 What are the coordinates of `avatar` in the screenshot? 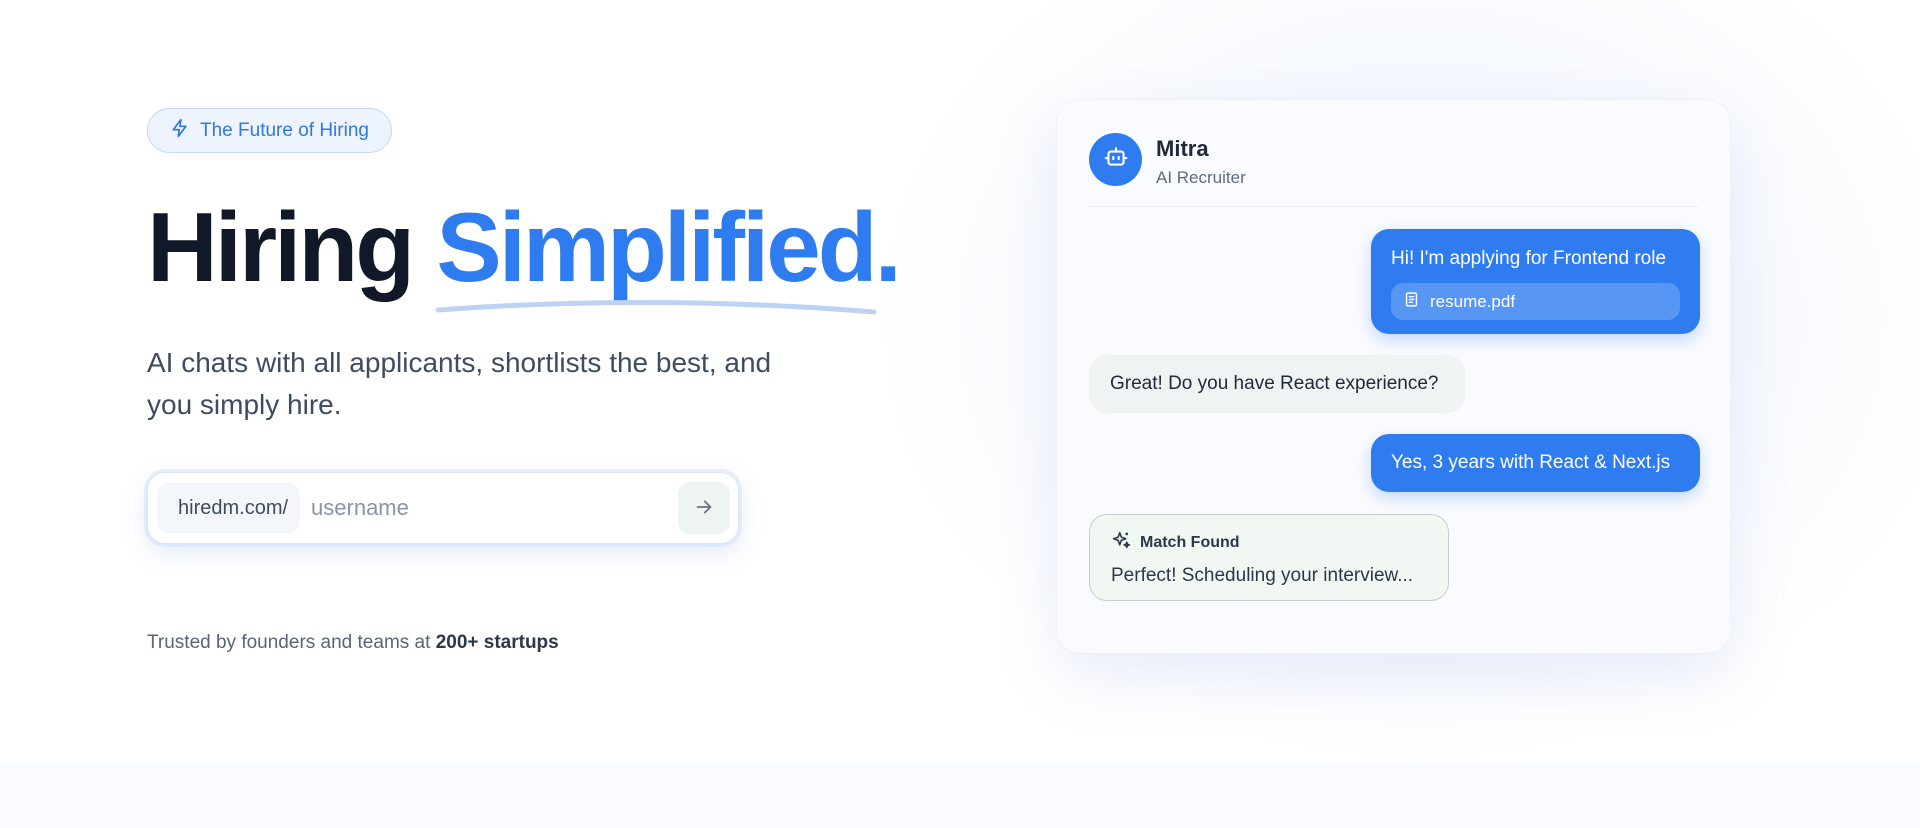 It's located at (1115, 159).